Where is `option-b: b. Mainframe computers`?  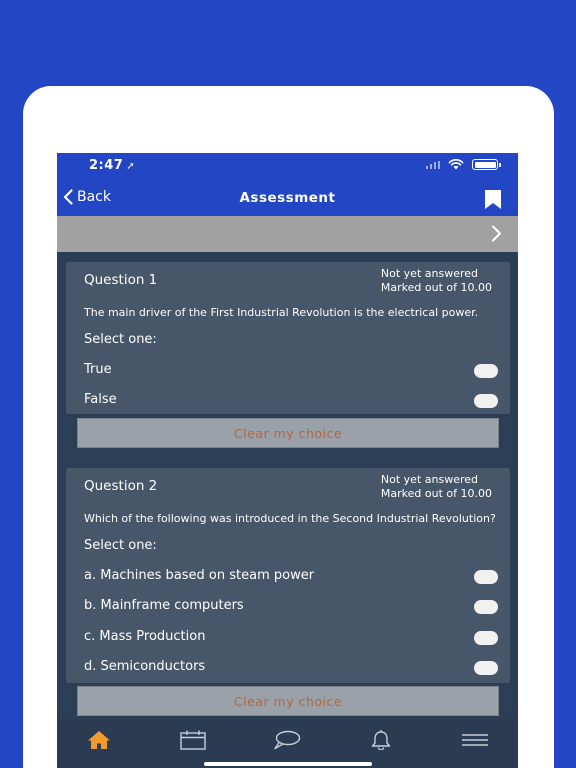 option-b: b. Mainframe computers is located at coordinates (288, 607).